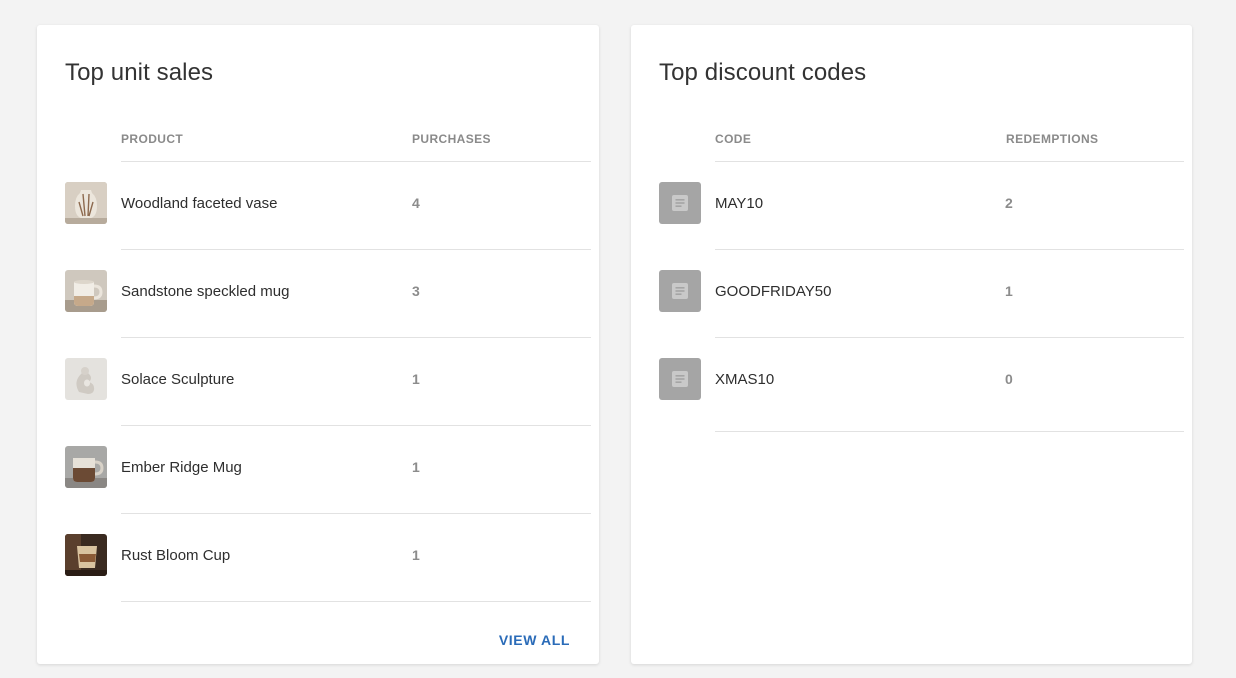 This screenshot has height=678, width=1236. I want to click on product-name: Rust Bloom Cup, so click(176, 555).